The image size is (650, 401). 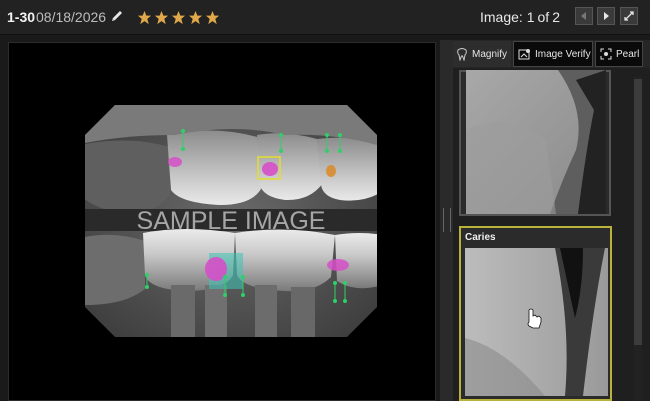 I want to click on tooth-icon, so click(x=462, y=54).